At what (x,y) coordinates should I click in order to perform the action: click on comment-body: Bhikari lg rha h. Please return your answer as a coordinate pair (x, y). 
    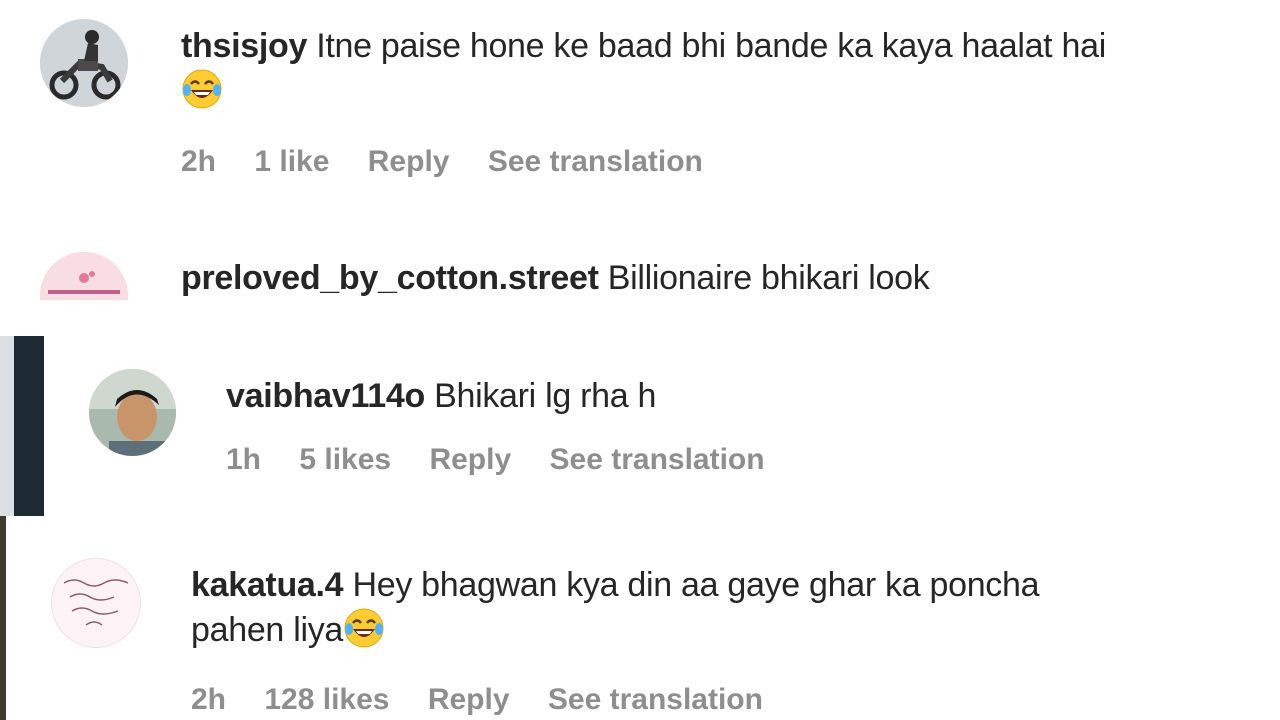
    Looking at the image, I should click on (545, 396).